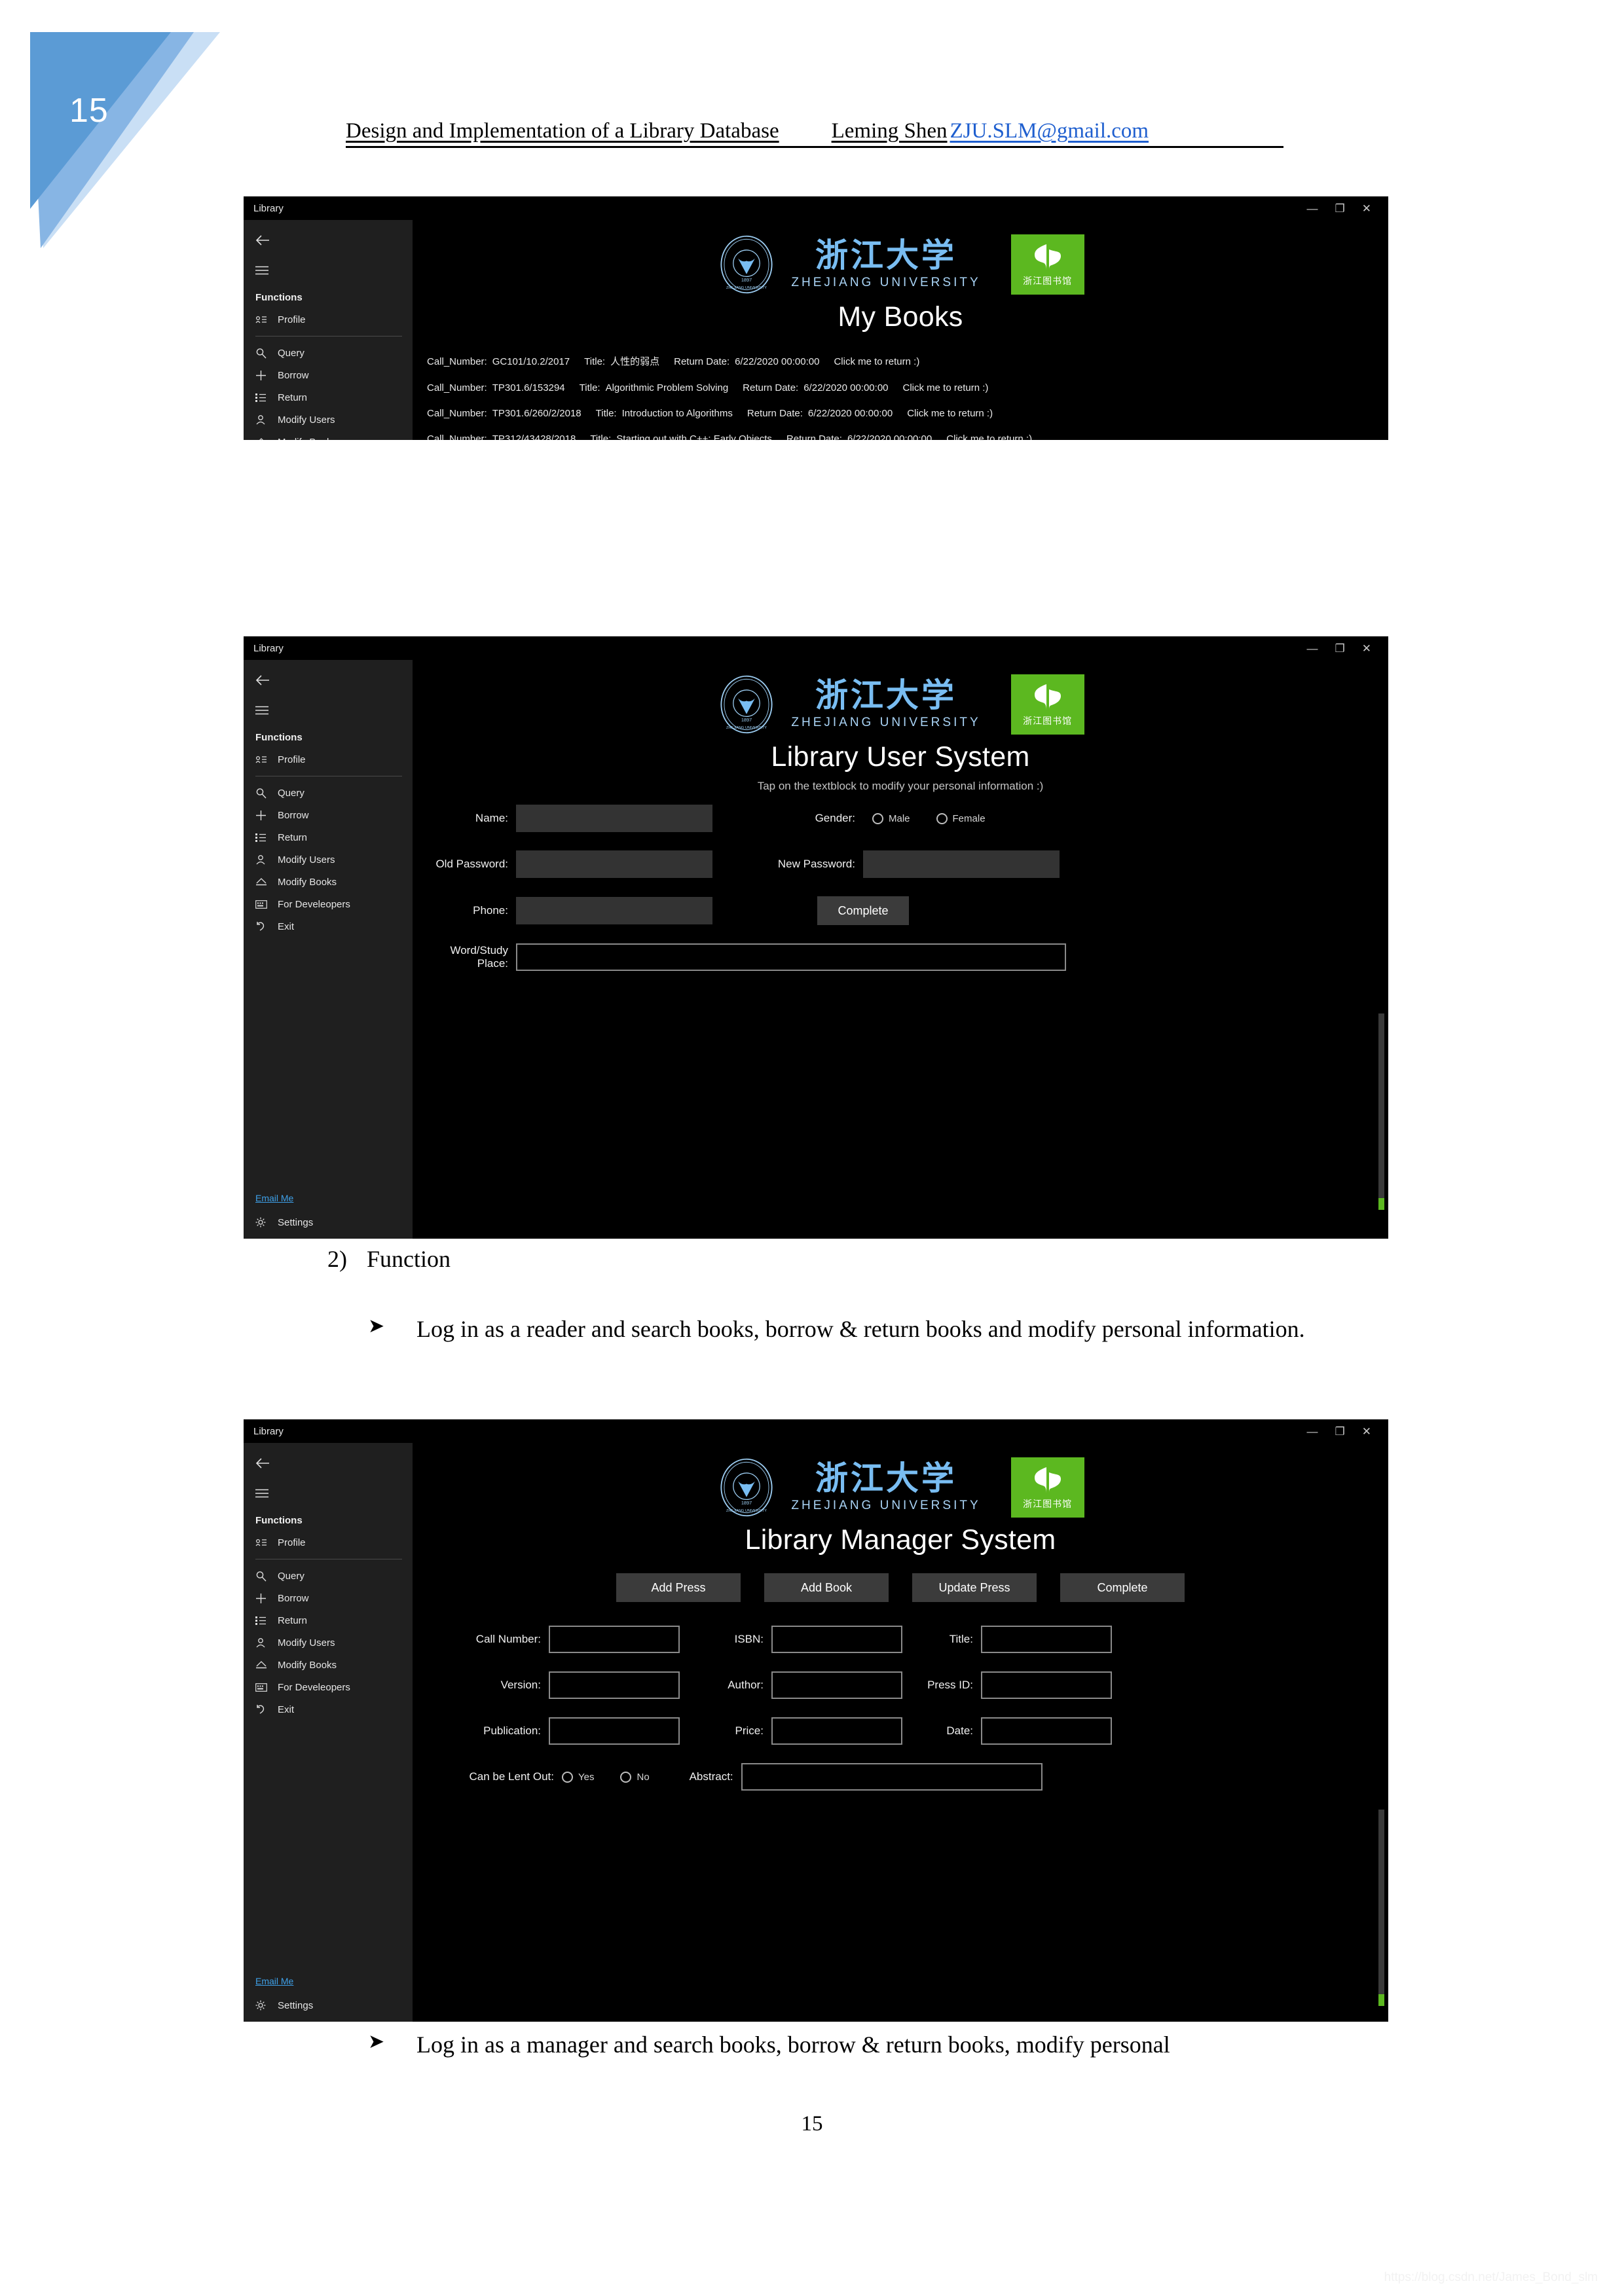 The image size is (1624, 2296). What do you see at coordinates (791, 957) in the screenshot?
I see `work-study-place-input` at bounding box center [791, 957].